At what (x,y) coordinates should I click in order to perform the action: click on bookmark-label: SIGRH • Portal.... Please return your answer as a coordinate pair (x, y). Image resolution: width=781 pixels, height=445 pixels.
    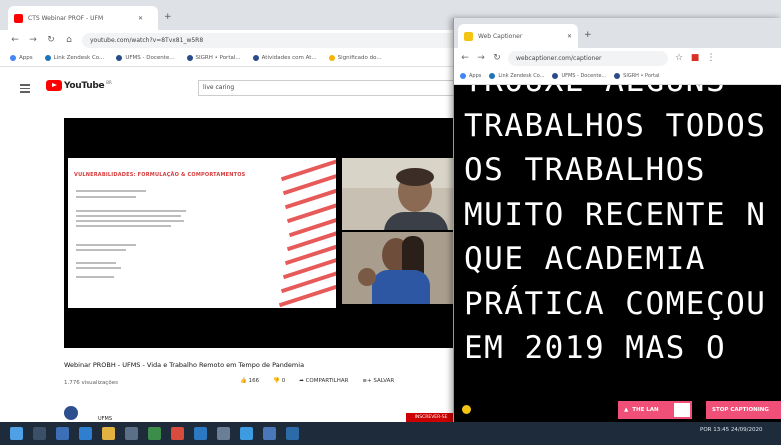
    Looking at the image, I should click on (218, 58).